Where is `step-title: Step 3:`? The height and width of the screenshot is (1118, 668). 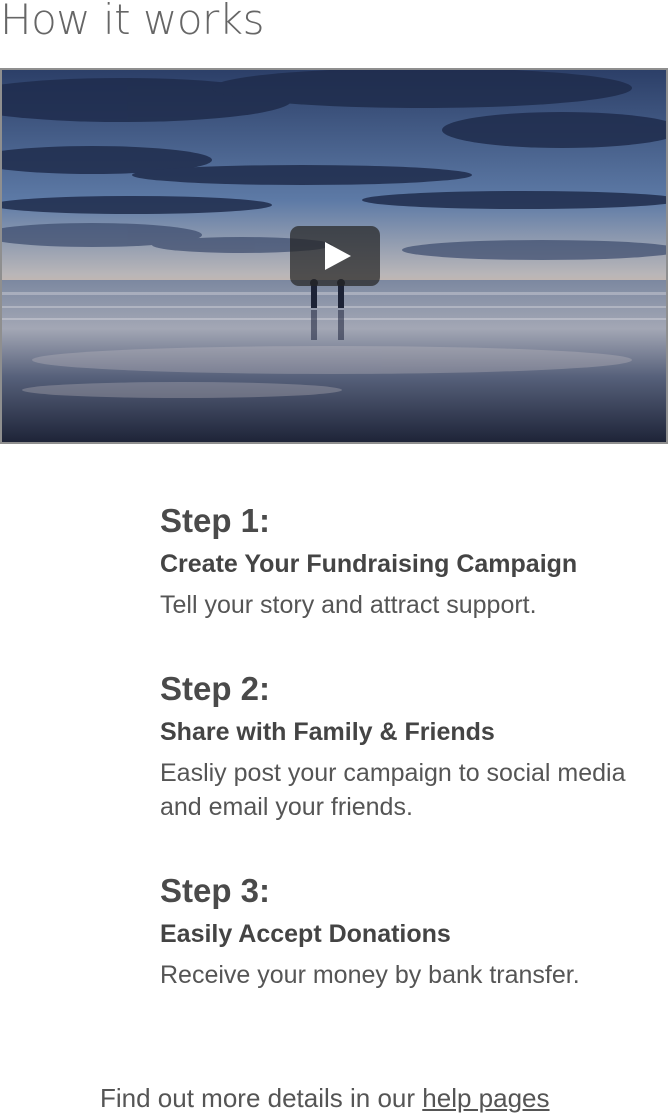 step-title: Step 3: is located at coordinates (215, 890).